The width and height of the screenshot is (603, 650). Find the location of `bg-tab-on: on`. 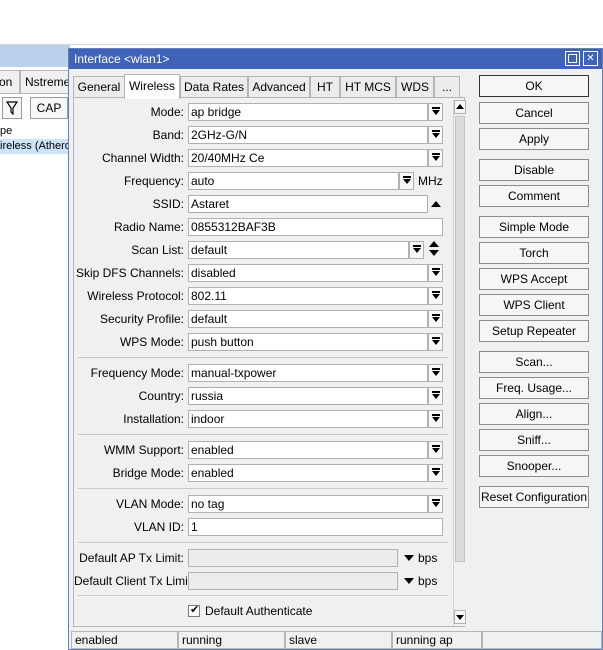

bg-tab-on: on is located at coordinates (10, 82).